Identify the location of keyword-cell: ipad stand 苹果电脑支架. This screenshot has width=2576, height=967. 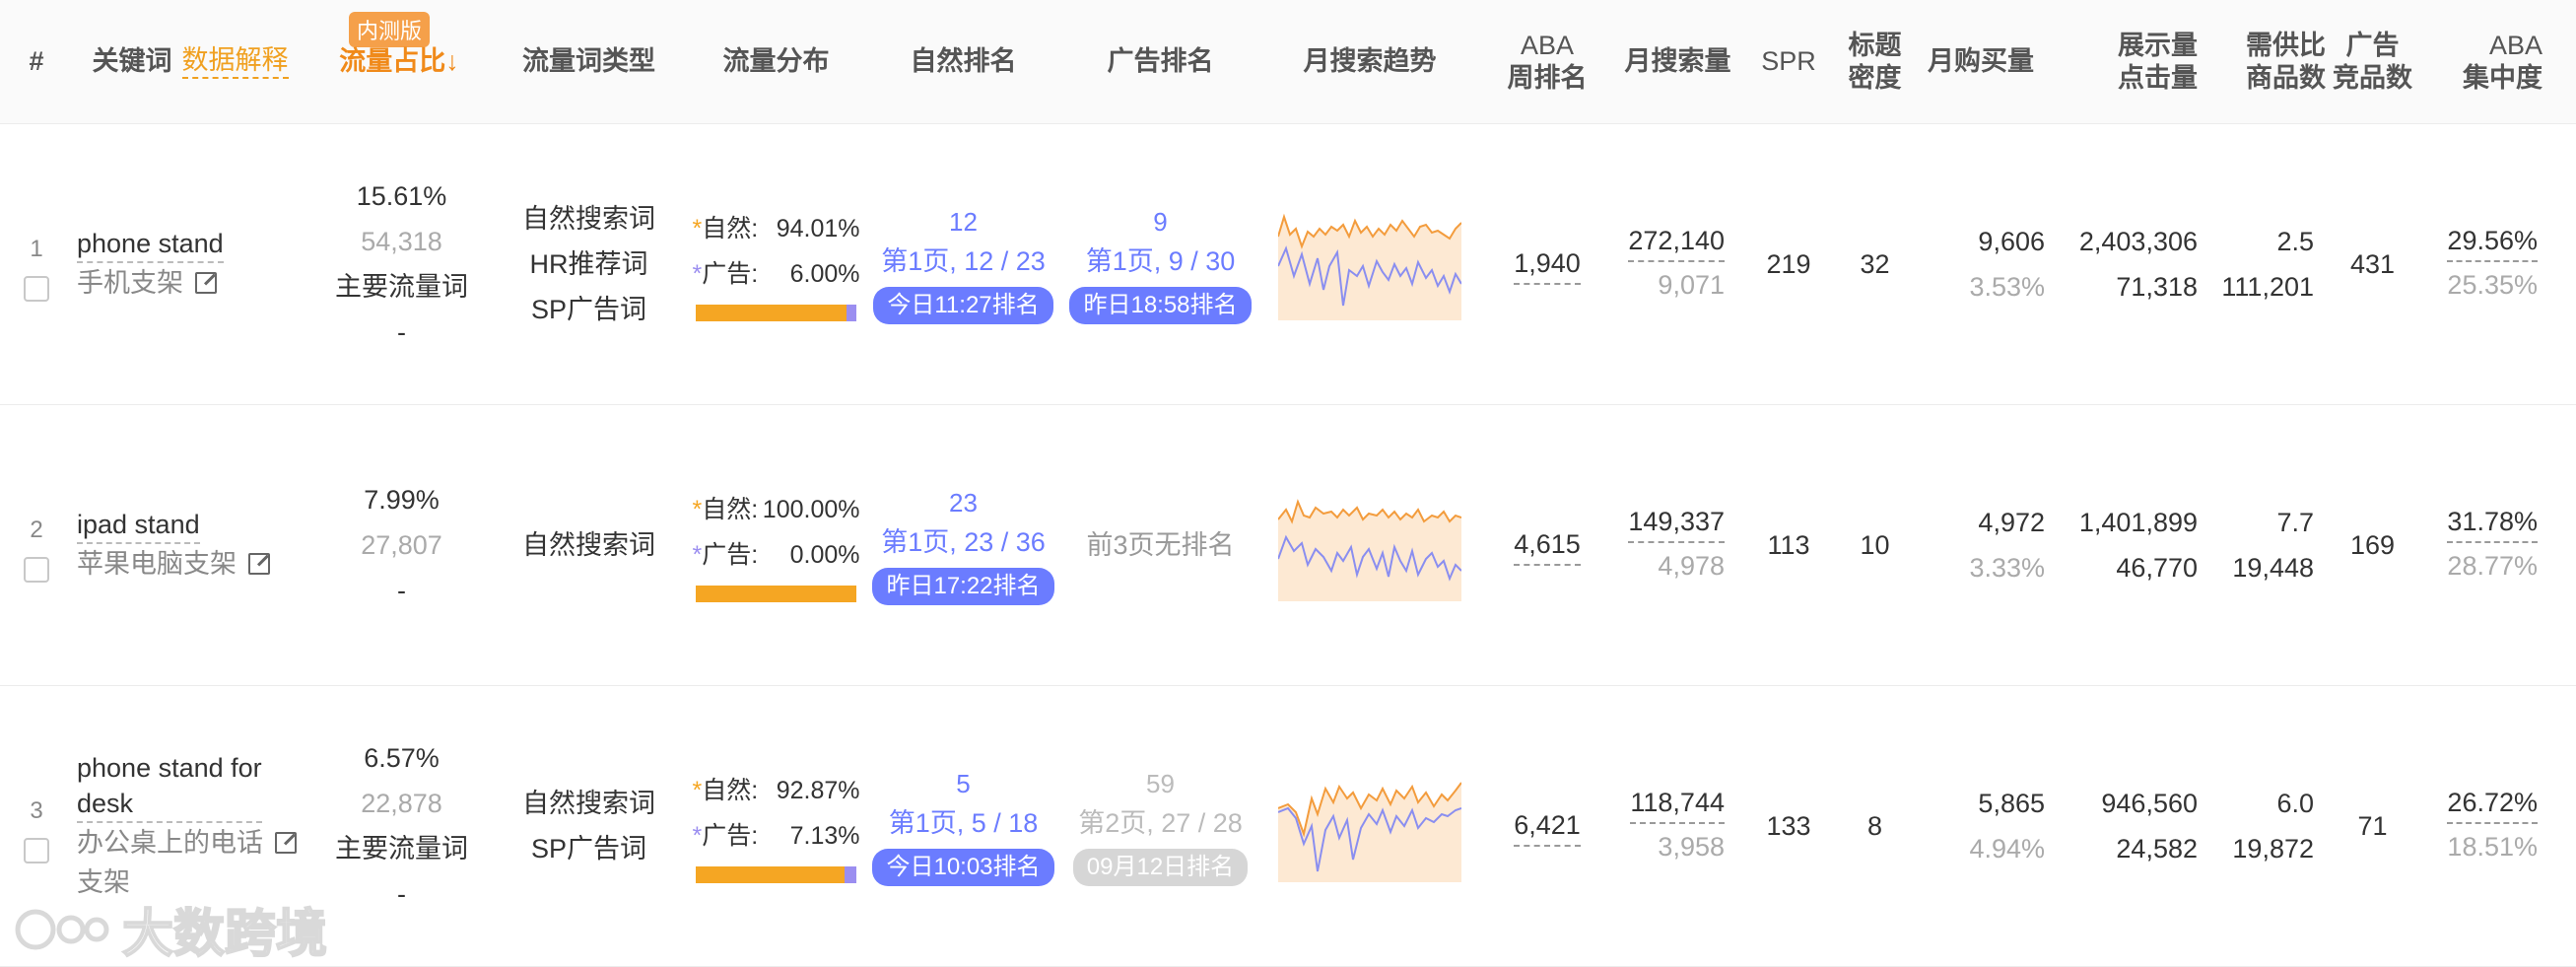
(200, 544).